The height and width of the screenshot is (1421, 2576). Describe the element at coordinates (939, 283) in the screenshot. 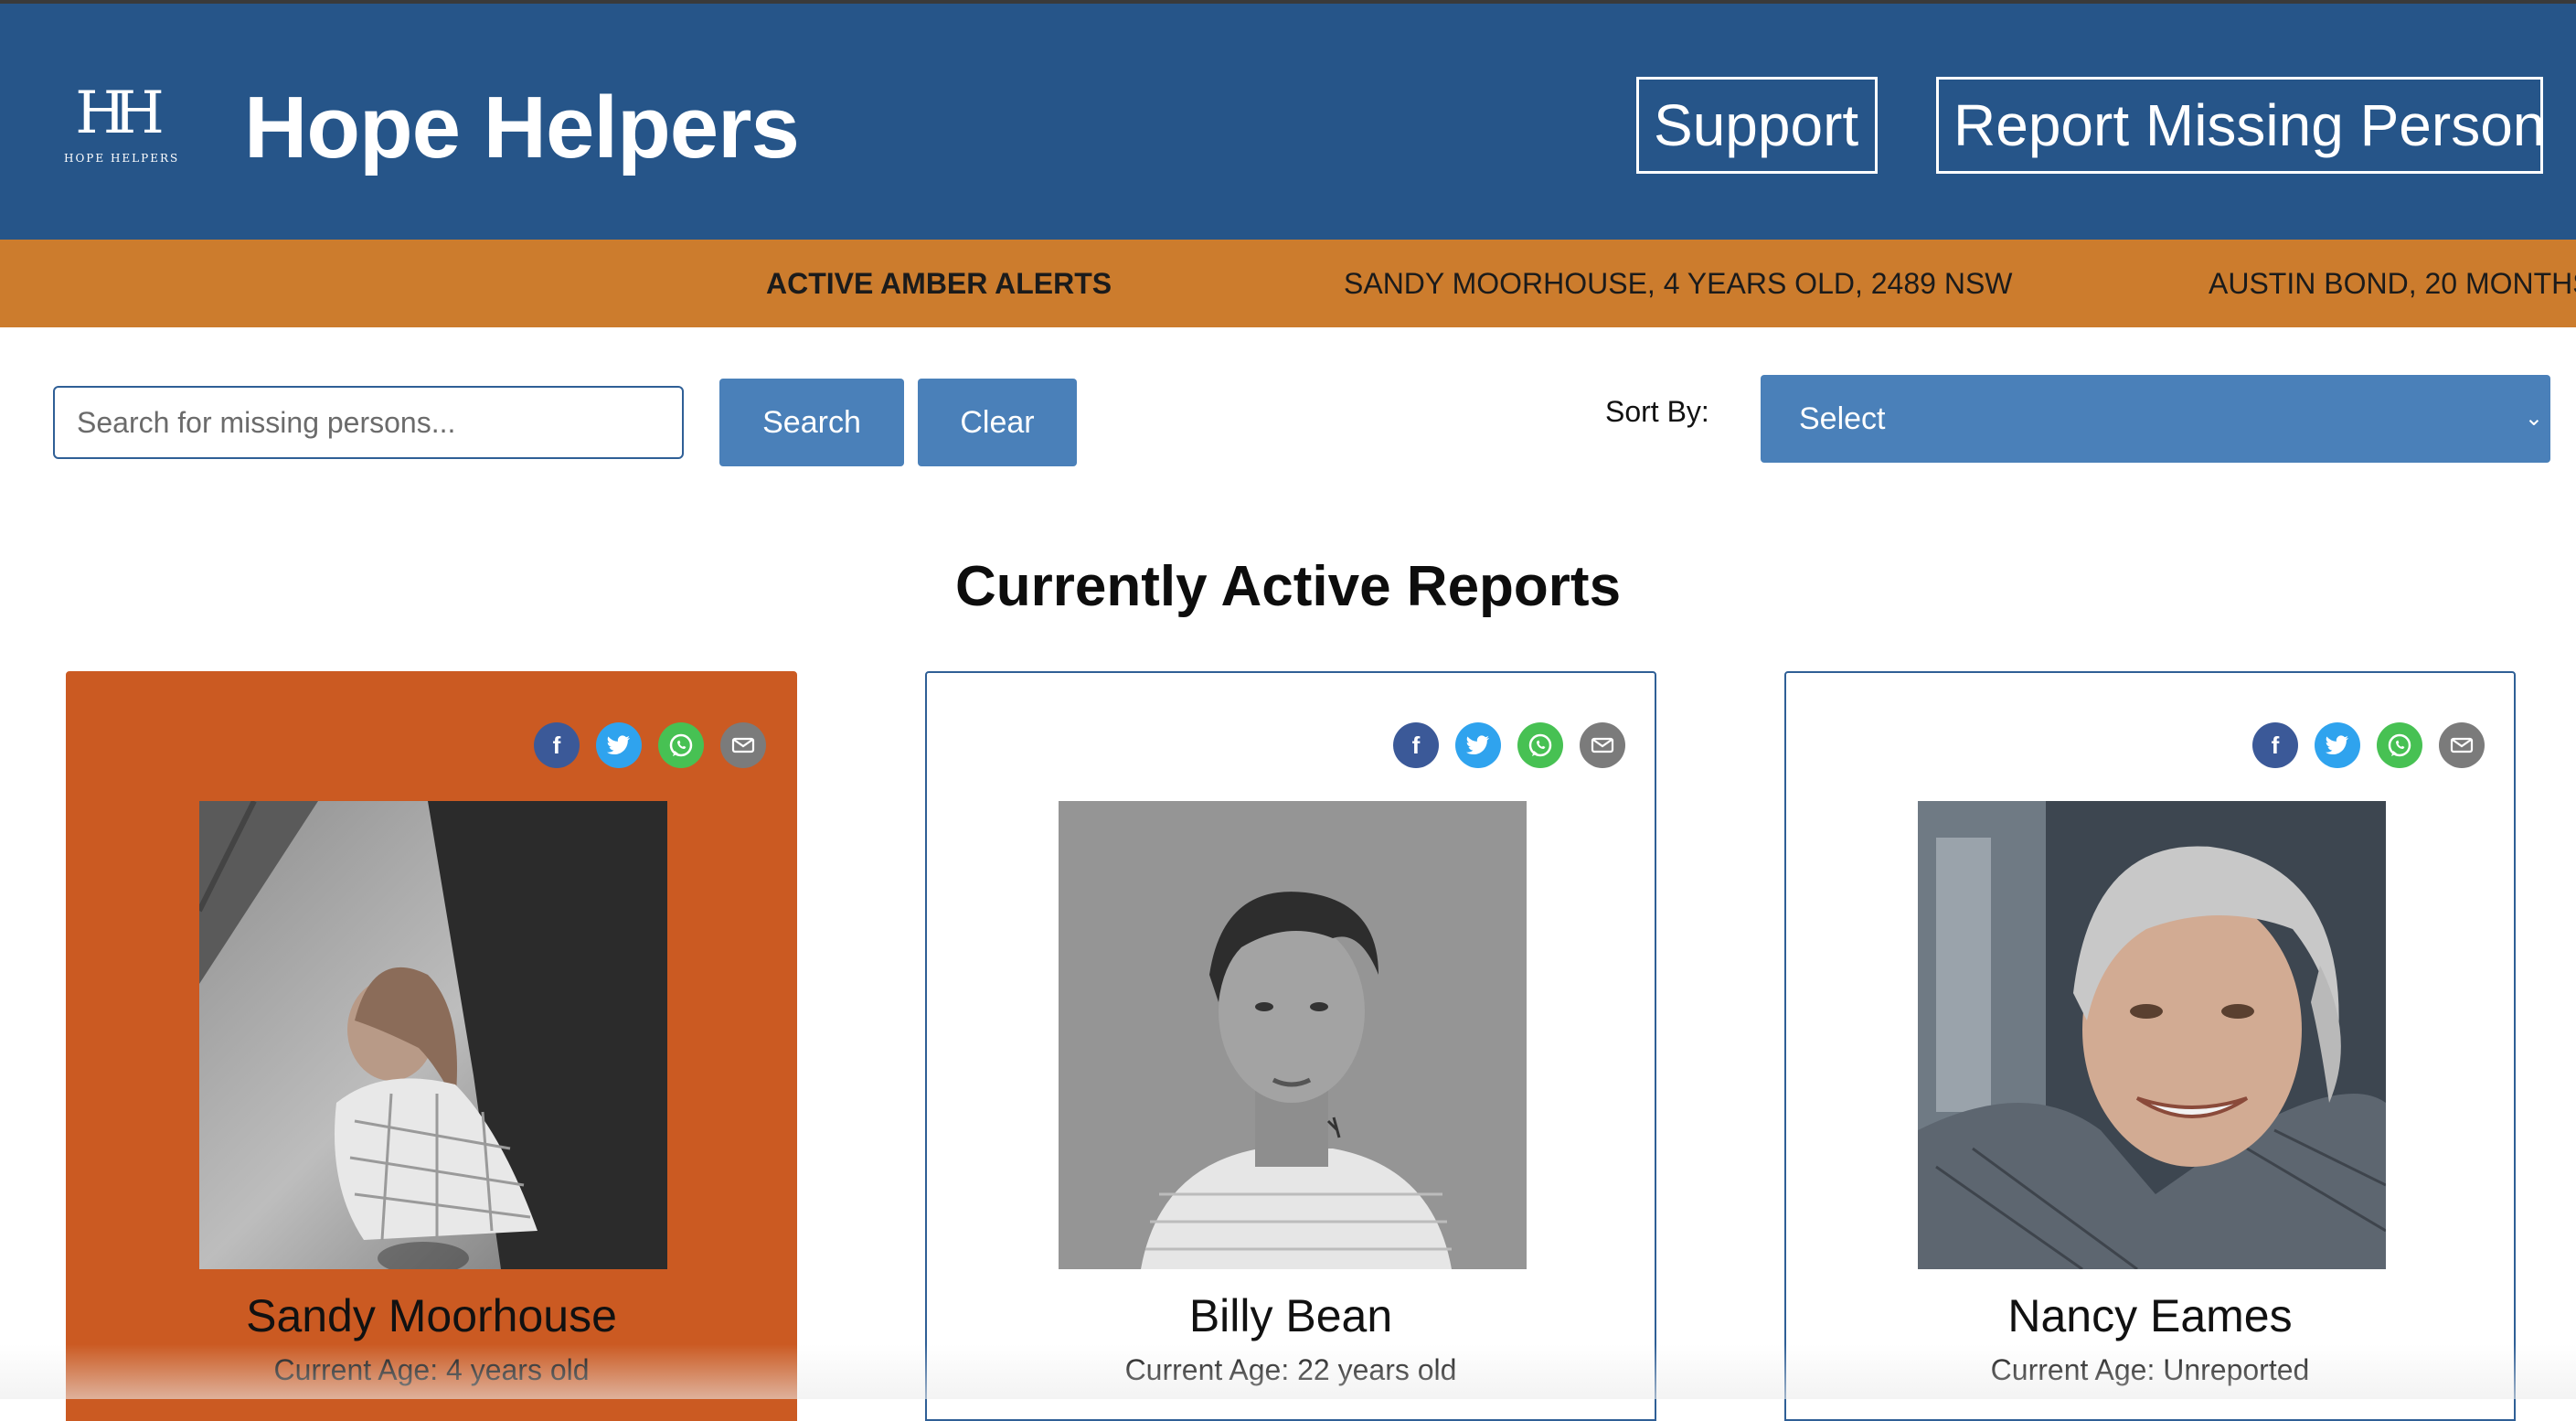

I see `ticker-heading: ACTIVE AMBER ALERTS` at that location.